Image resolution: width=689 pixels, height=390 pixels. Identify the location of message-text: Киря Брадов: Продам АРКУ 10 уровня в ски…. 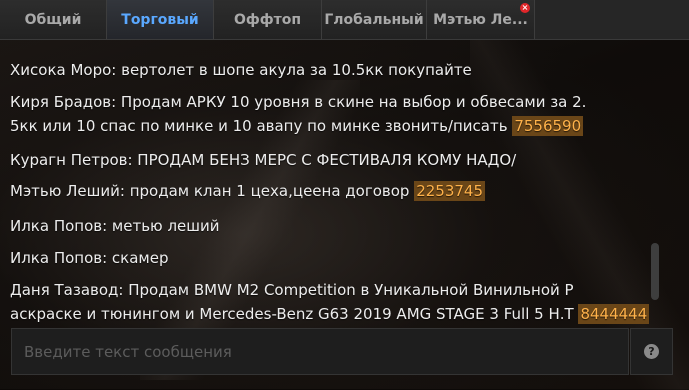
(298, 102).